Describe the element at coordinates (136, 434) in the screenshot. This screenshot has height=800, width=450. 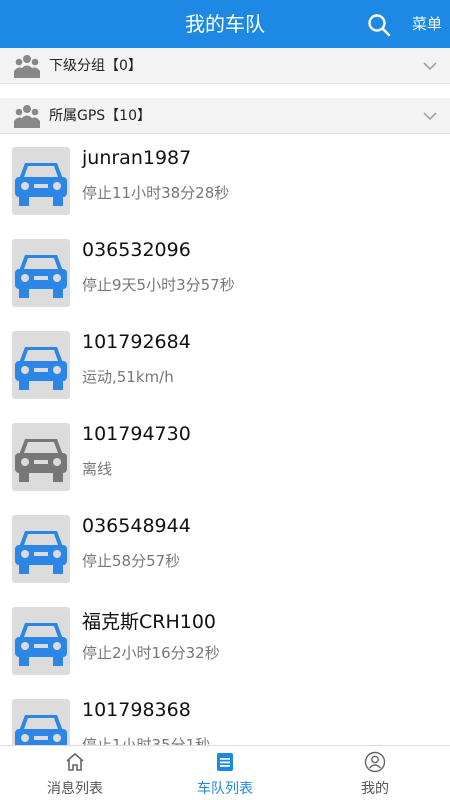
I see `vehicle-name: 101794730` at that location.